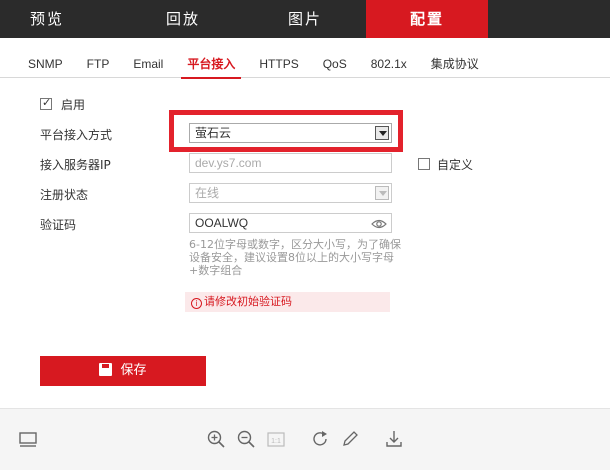 The height and width of the screenshot is (470, 610). Describe the element at coordinates (305, 439) in the screenshot. I see `bottom-toolbar: 1:1` at that location.